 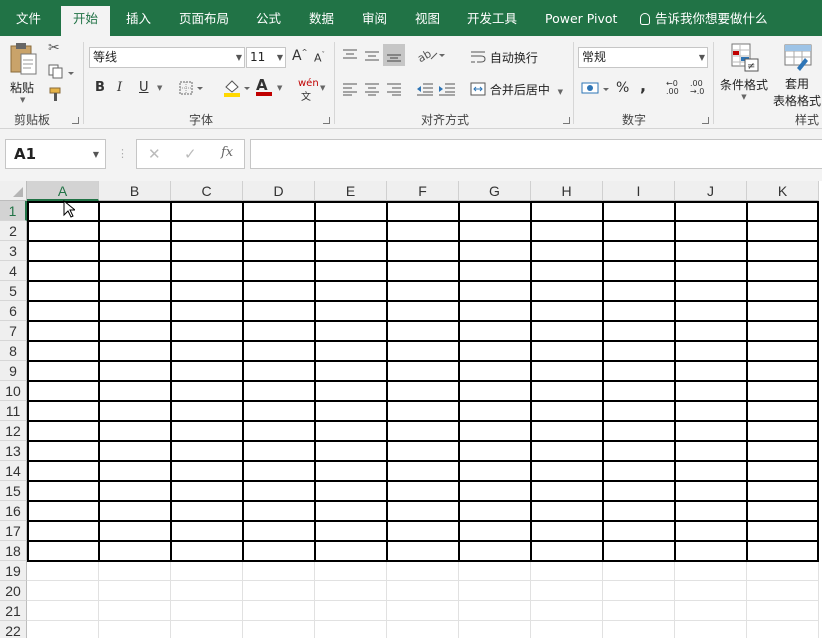 I want to click on row-header: 16, so click(x=13, y=511).